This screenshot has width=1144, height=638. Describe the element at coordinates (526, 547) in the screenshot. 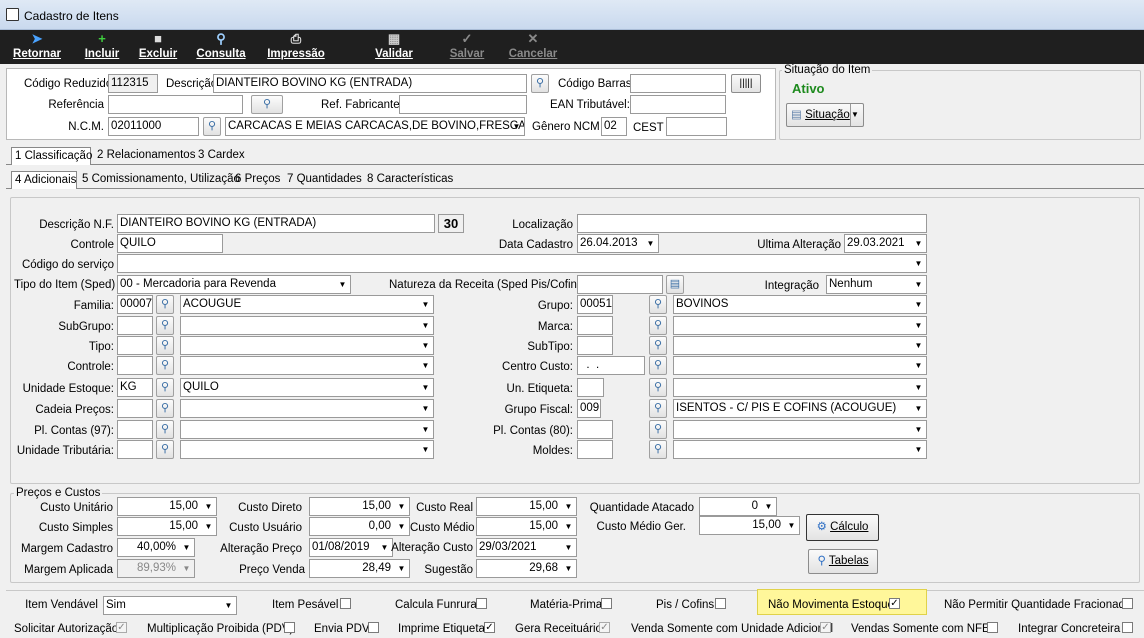

I see `alteracao-custo-field: 29/03/2021 ▼` at that location.